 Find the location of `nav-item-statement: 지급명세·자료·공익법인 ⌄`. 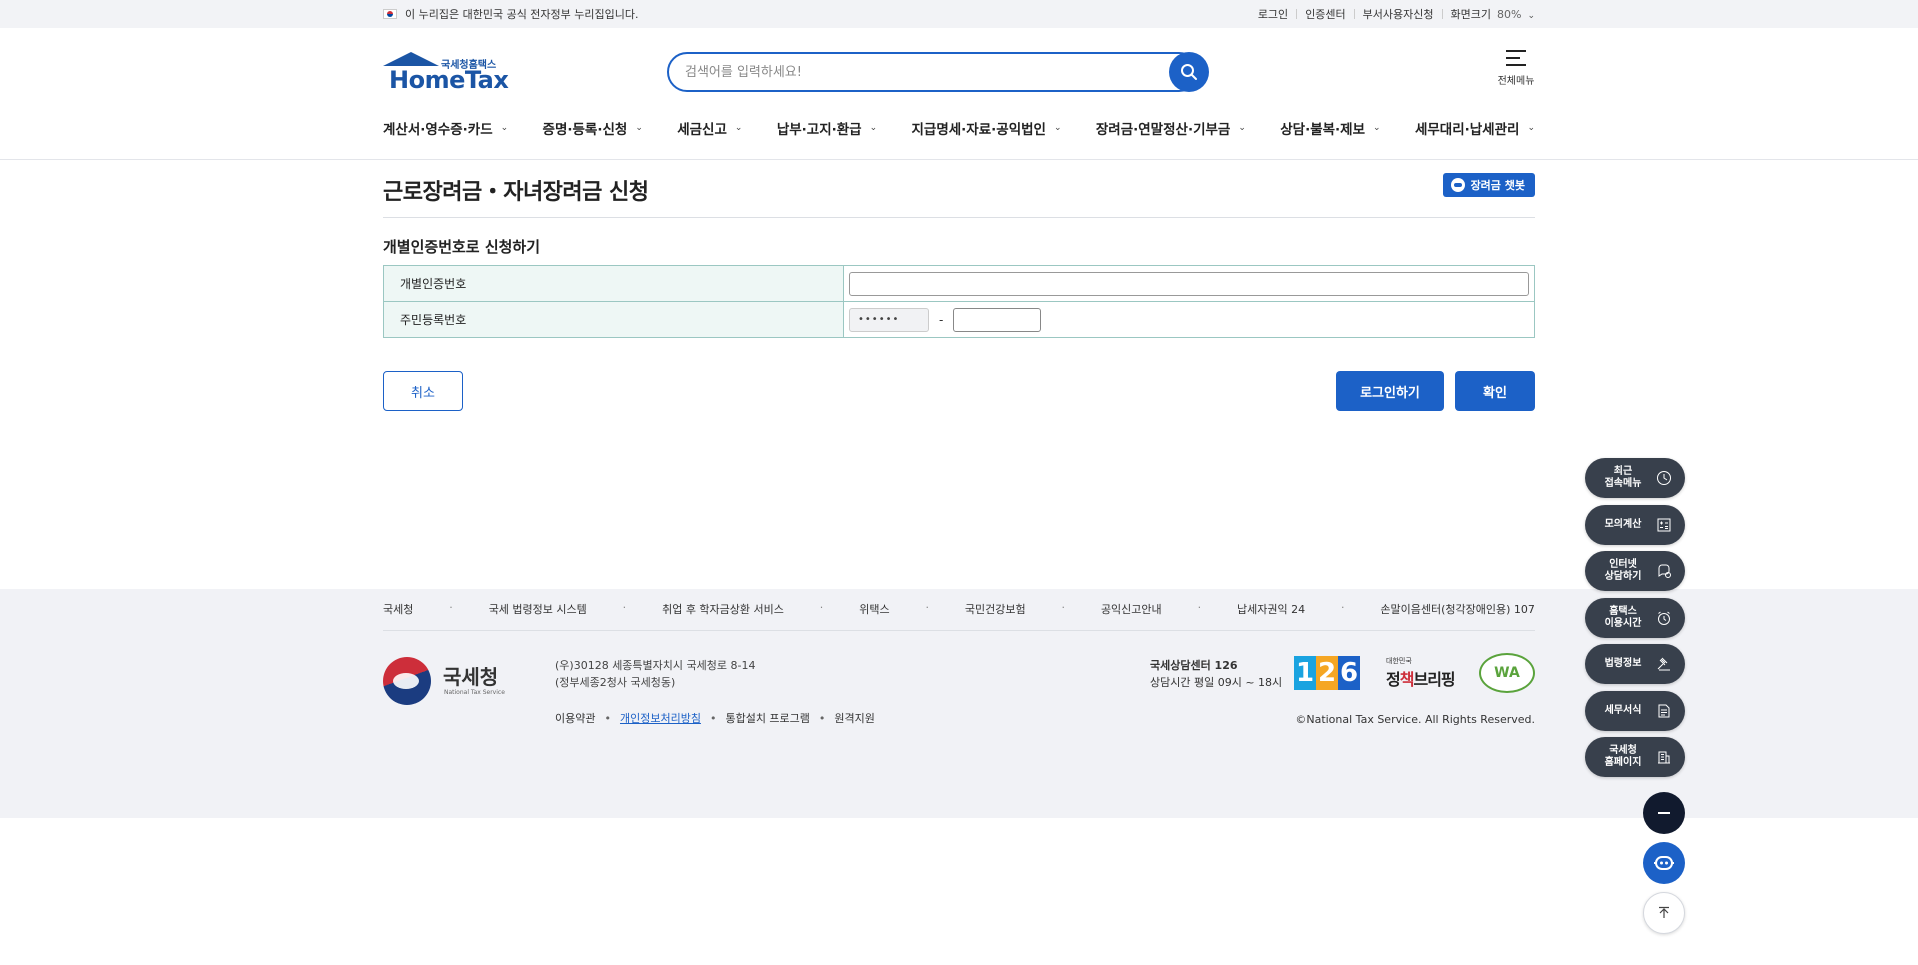

nav-item-statement: 지급명세·자료·공익법인 ⌄ is located at coordinates (987, 128).